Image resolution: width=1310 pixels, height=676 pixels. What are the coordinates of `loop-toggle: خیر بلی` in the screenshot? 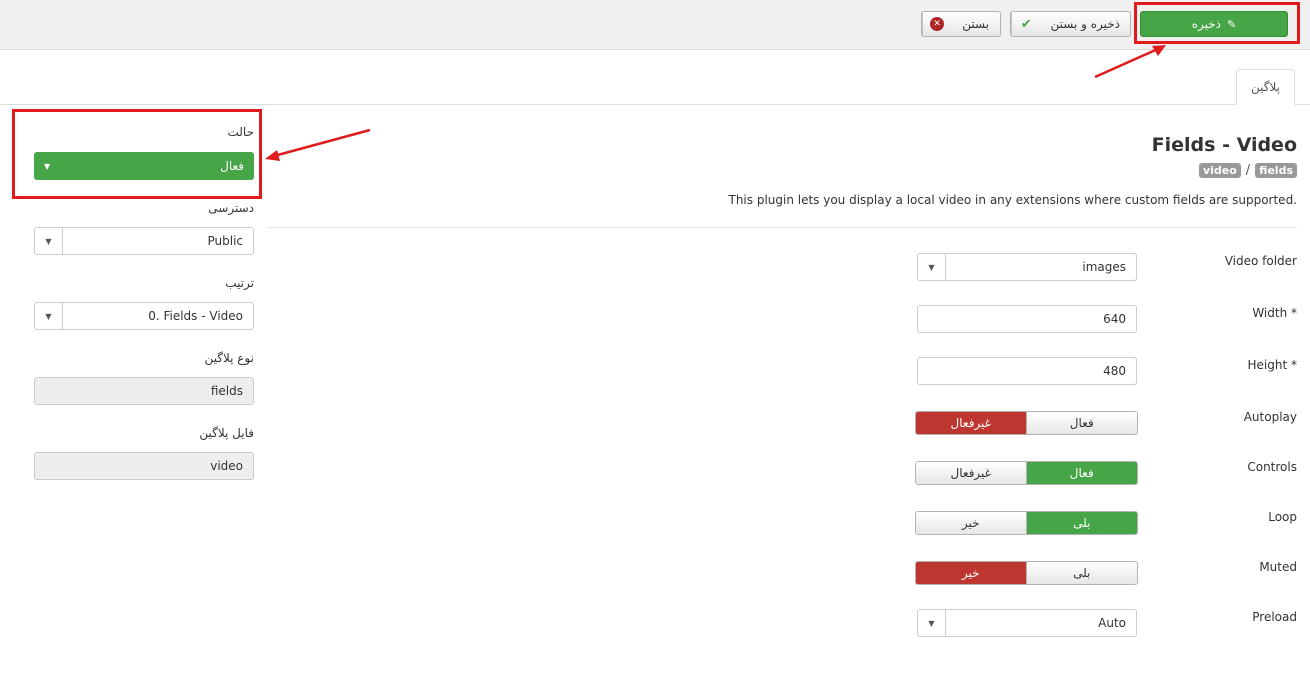 It's located at (1026, 523).